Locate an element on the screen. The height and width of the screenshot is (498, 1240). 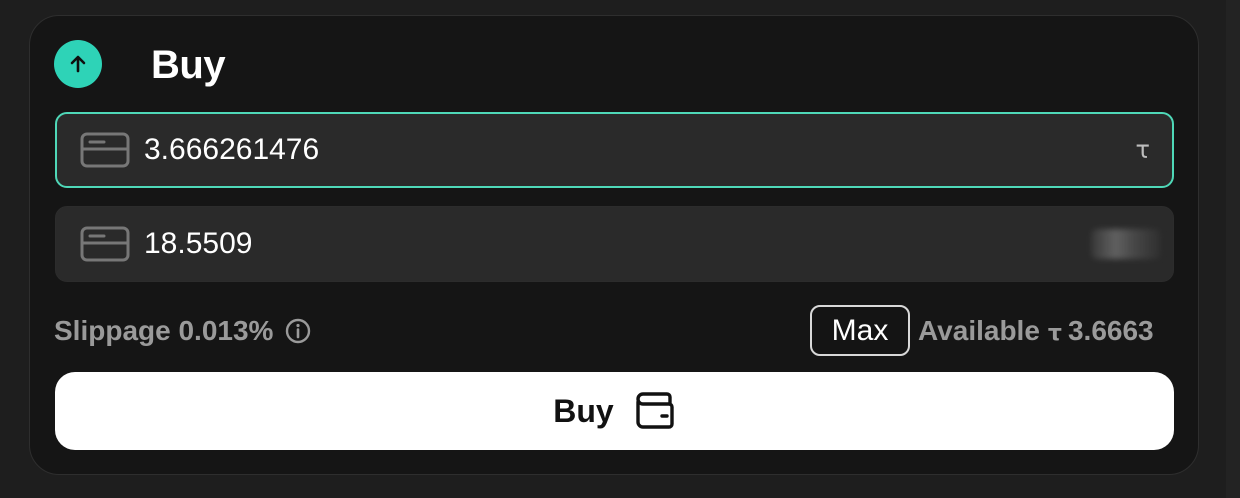
slippage-text: Slippage 0.013% is located at coordinates (164, 330).